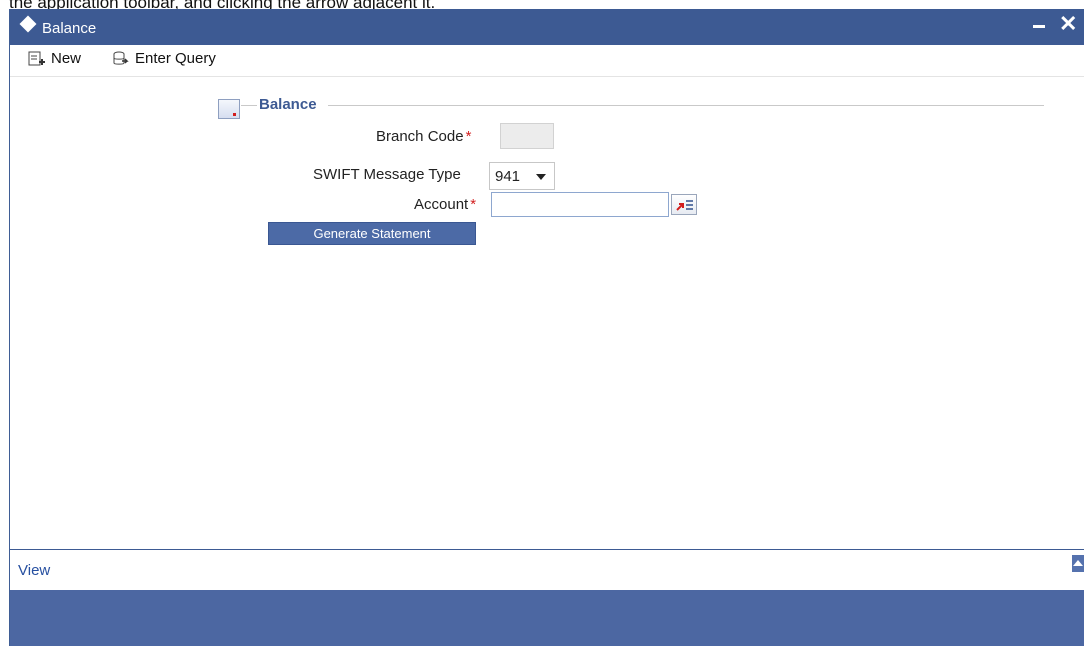 The image size is (1084, 646). What do you see at coordinates (1039, 26) in the screenshot?
I see `minimize-icon` at bounding box center [1039, 26].